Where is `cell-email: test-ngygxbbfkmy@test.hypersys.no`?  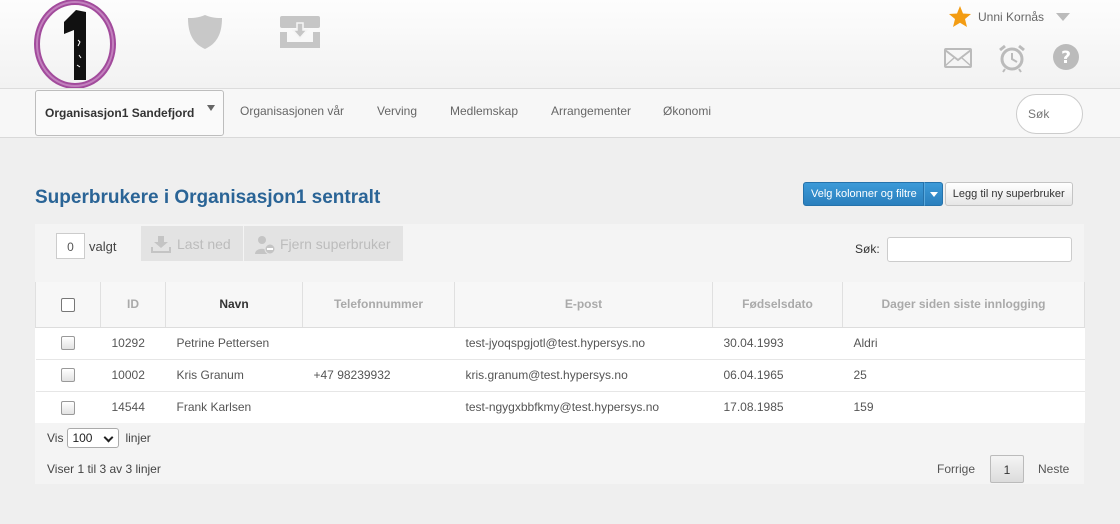
cell-email: test-ngygxbbfkmy@test.hypersys.no is located at coordinates (583, 406).